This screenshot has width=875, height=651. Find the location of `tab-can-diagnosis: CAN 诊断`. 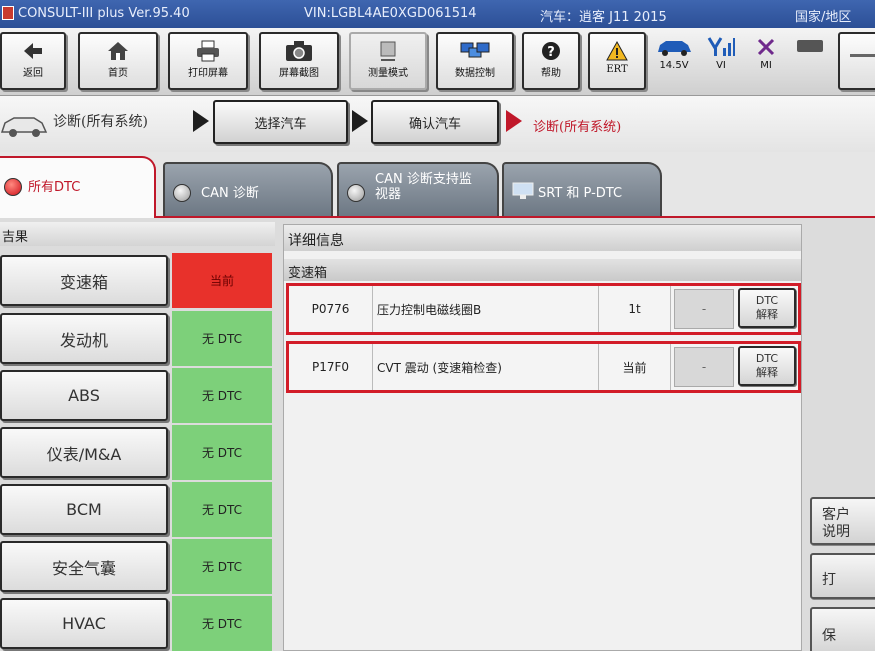

tab-can-diagnosis: CAN 诊断 is located at coordinates (248, 189).